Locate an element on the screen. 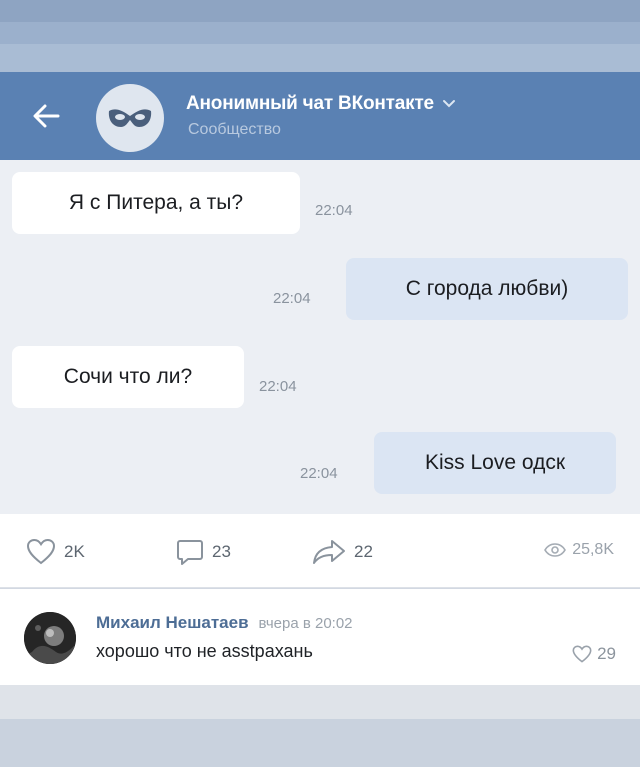  comment-author-link: Михаил Нешатаев is located at coordinates (172, 623).